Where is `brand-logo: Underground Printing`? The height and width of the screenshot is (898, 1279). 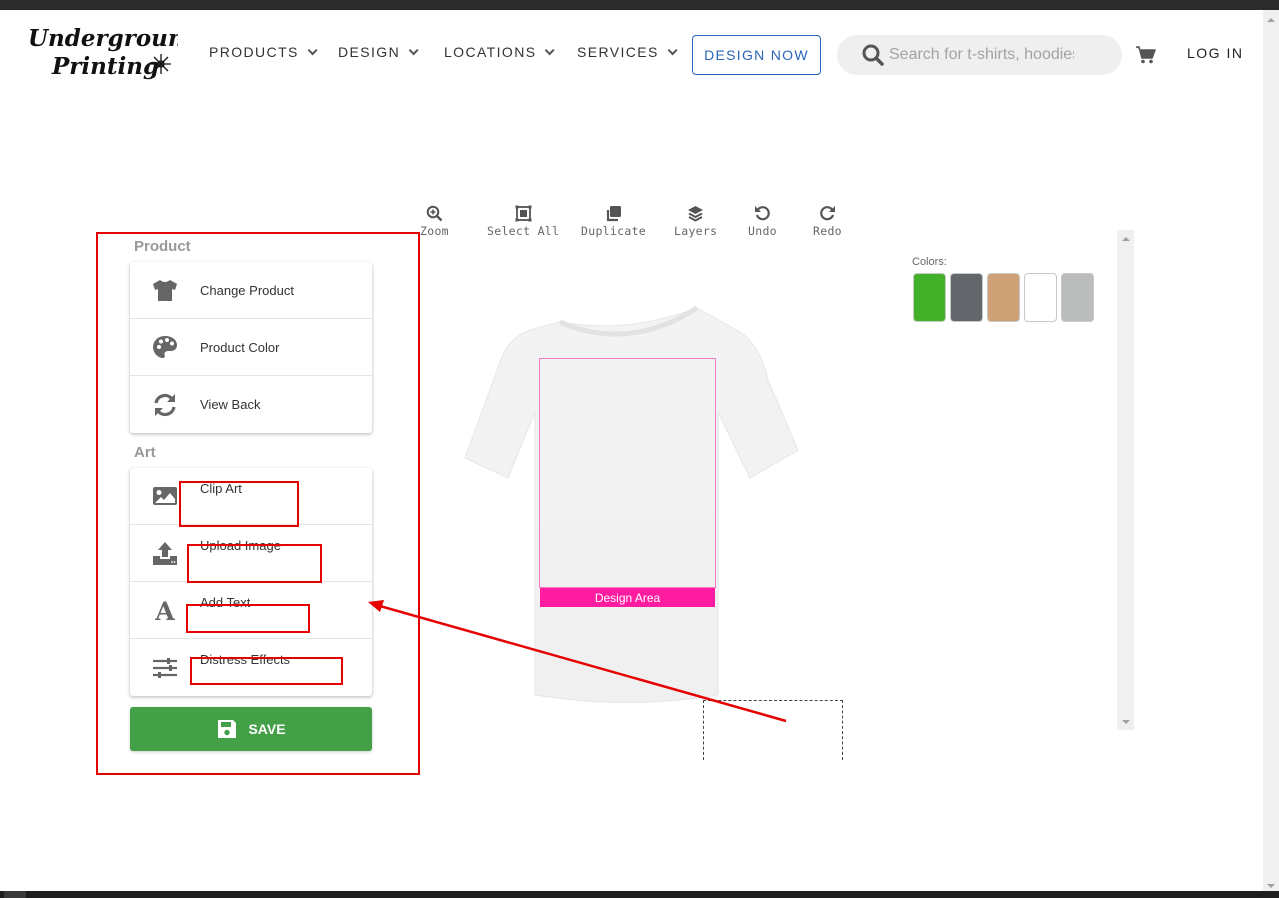
brand-logo: Underground Printing is located at coordinates (102, 53).